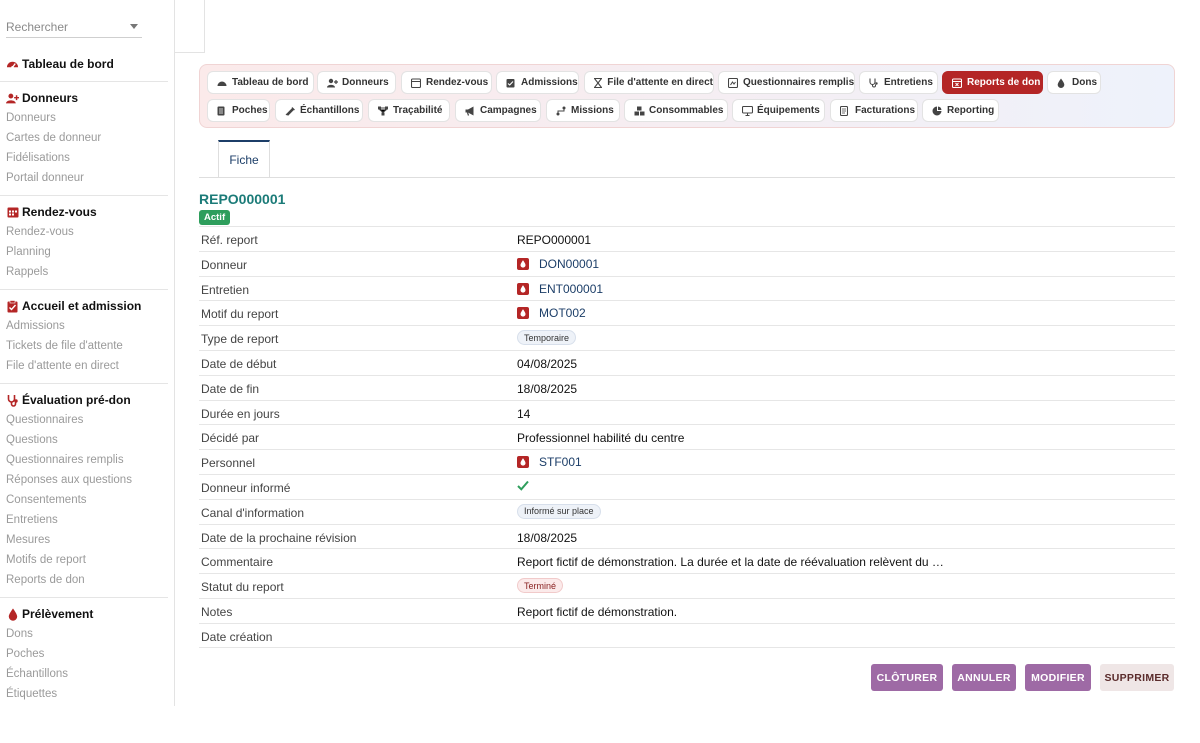 The width and height of the screenshot is (1200, 743). Describe the element at coordinates (87, 212) in the screenshot. I see `sidebar-group-head: Rendez-vous` at that location.